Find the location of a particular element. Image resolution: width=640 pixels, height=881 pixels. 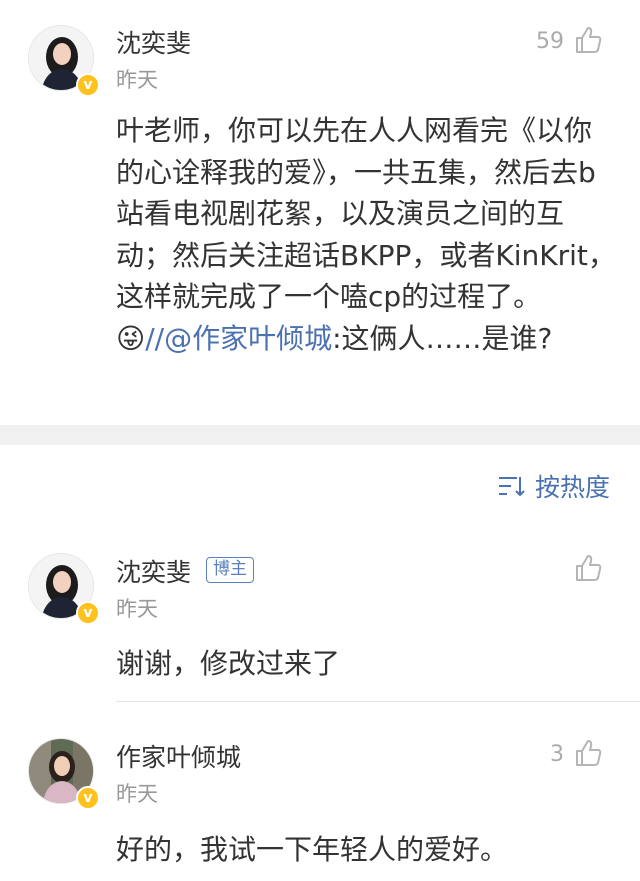

emoji-tongue: 😜 is located at coordinates (131, 338).